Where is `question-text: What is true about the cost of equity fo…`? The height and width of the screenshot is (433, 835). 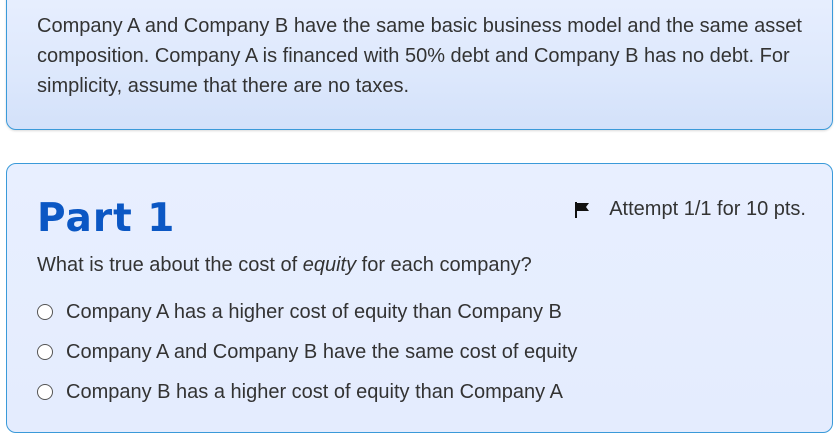
question-text: What is true about the cost of equity fo… is located at coordinates (284, 265).